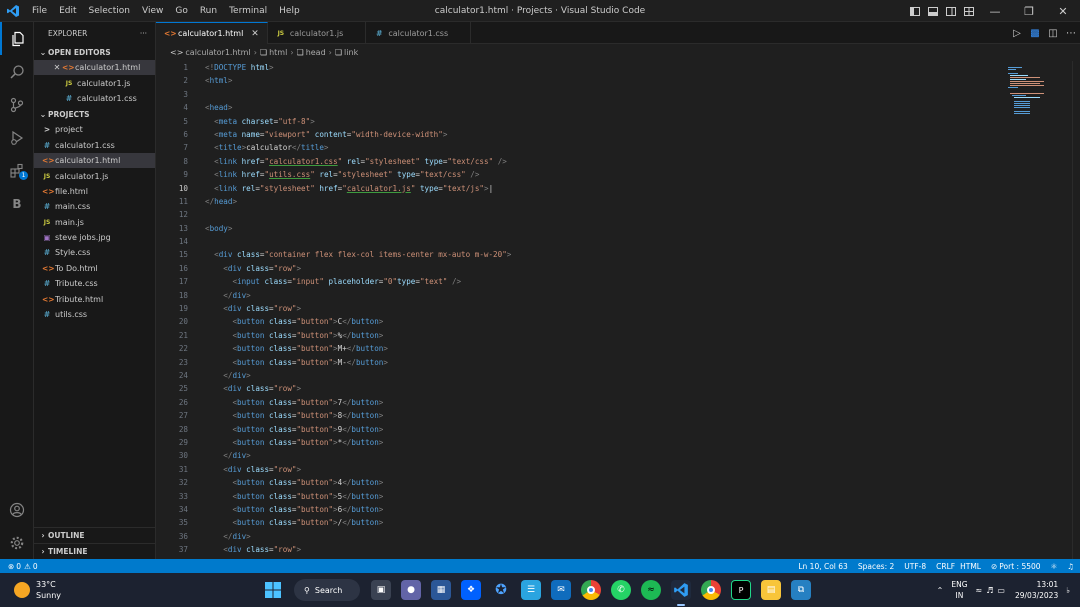  What do you see at coordinates (591, 590) in the screenshot?
I see `chrome-icon` at bounding box center [591, 590].